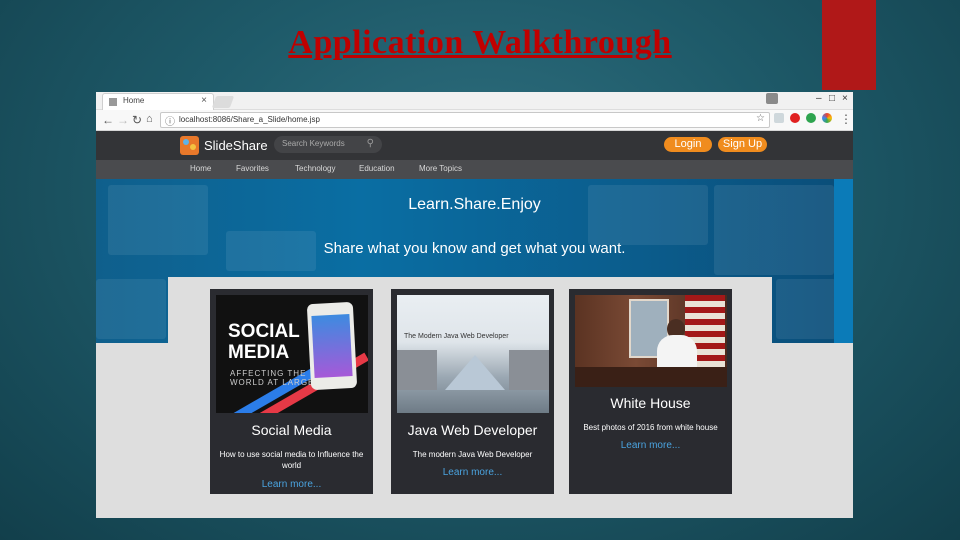  What do you see at coordinates (264, 342) in the screenshot?
I see `image-heading: SOCIAL MEDIA` at bounding box center [264, 342].